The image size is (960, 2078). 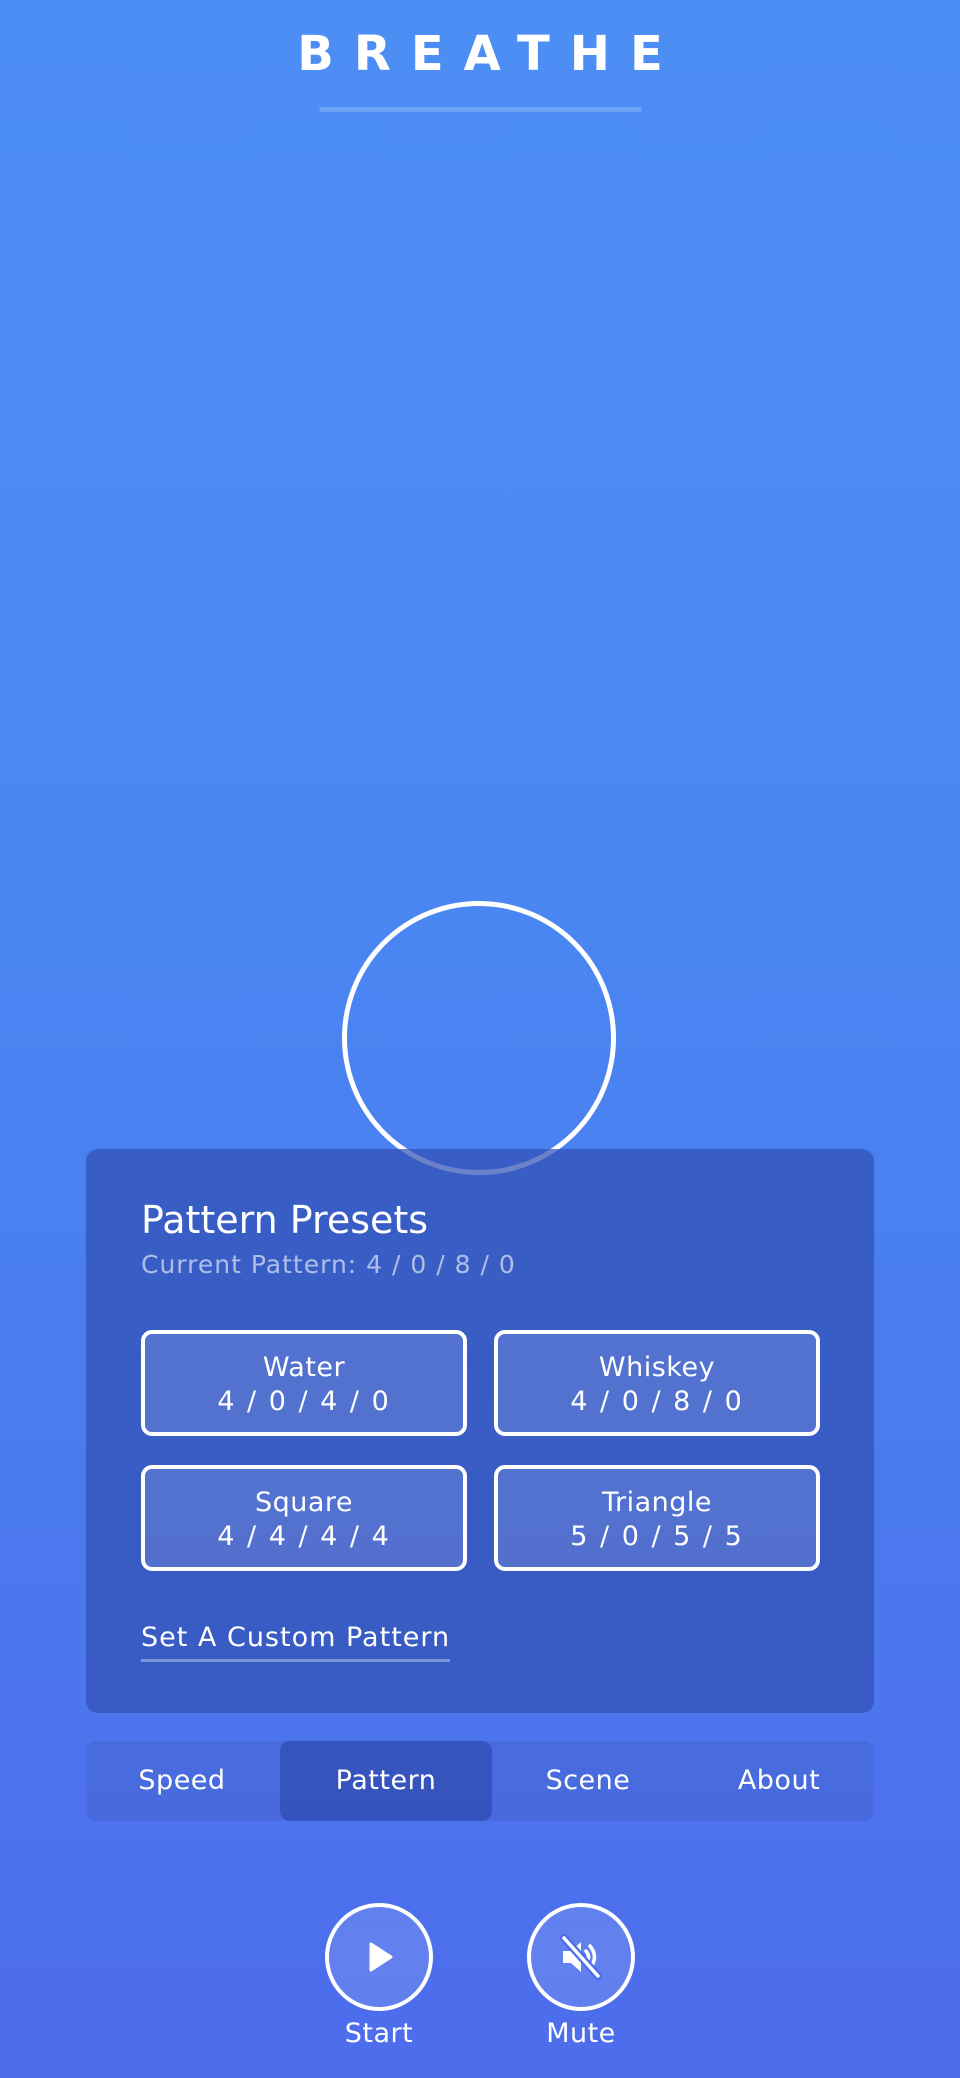 I want to click on preset-name: Square, so click(x=304, y=1502).